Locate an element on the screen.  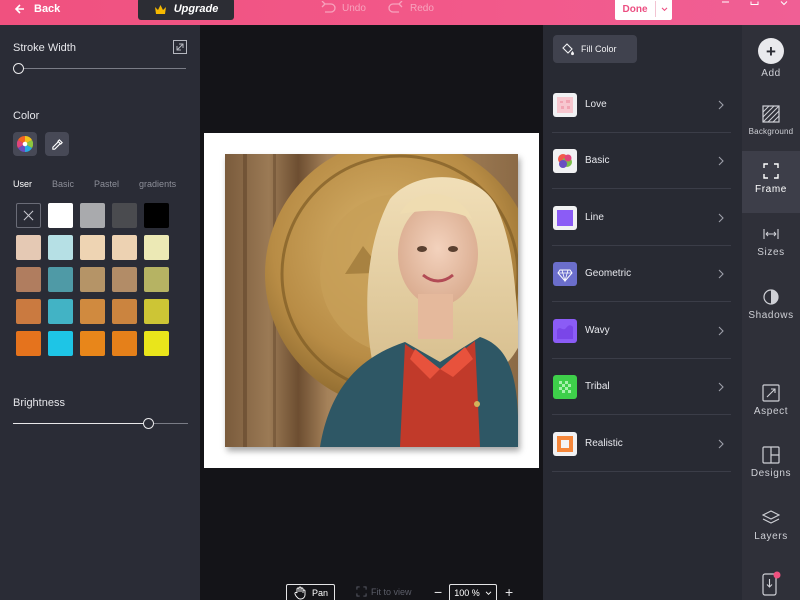
wavy-thumb-icon is located at coordinates (565, 330).